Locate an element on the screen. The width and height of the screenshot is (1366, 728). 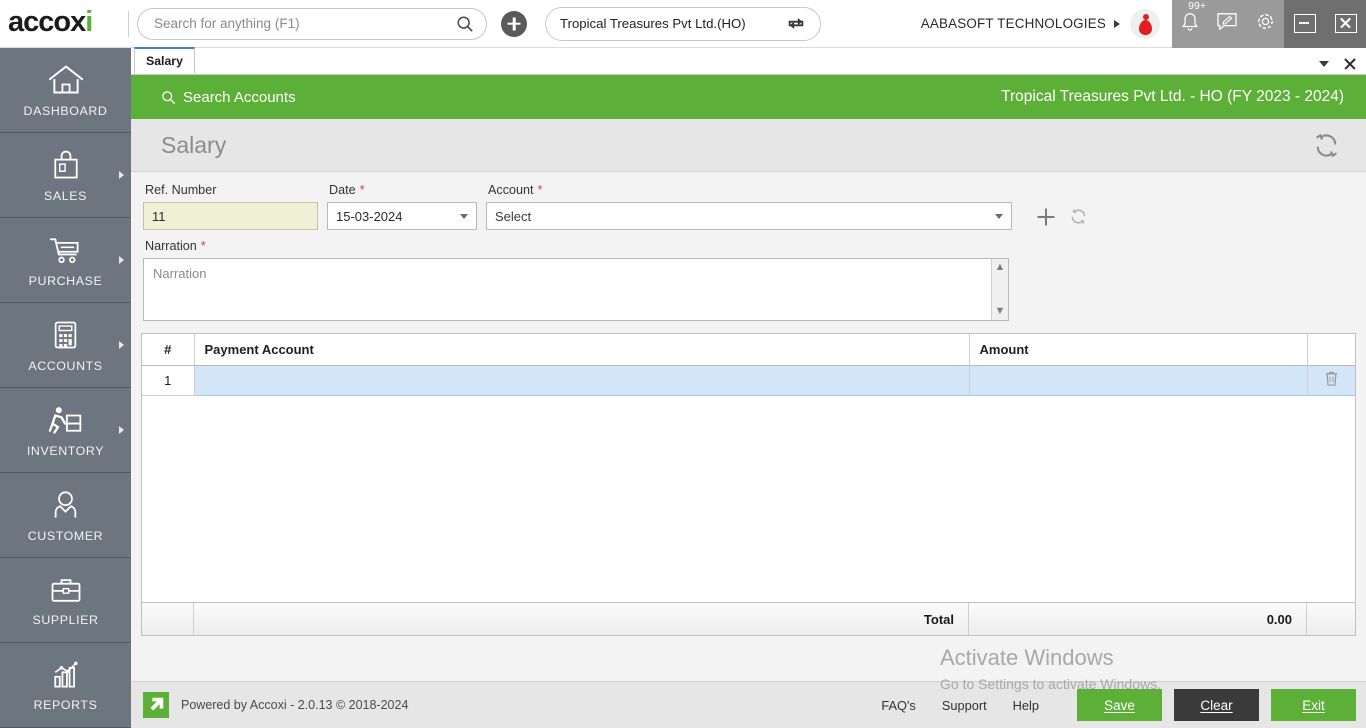
switch-company-icon is located at coordinates (796, 23).